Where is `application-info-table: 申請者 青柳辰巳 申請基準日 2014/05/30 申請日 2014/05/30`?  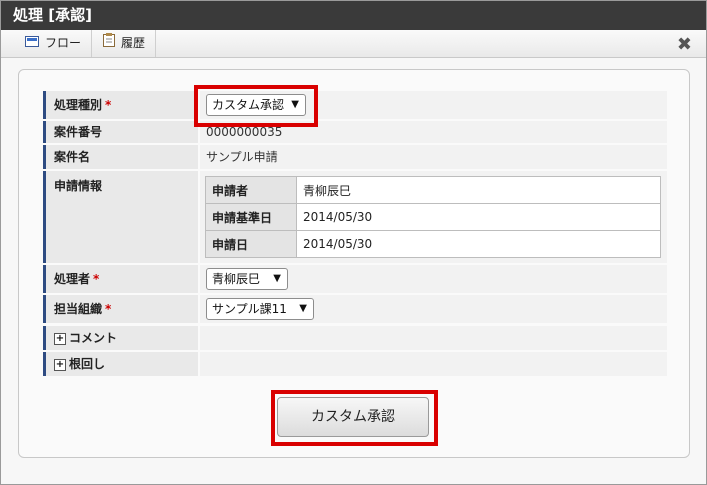
application-info-table: 申請者 青柳辰巳 申請基準日 2014/05/30 申請日 2014/05/30 is located at coordinates (433, 217).